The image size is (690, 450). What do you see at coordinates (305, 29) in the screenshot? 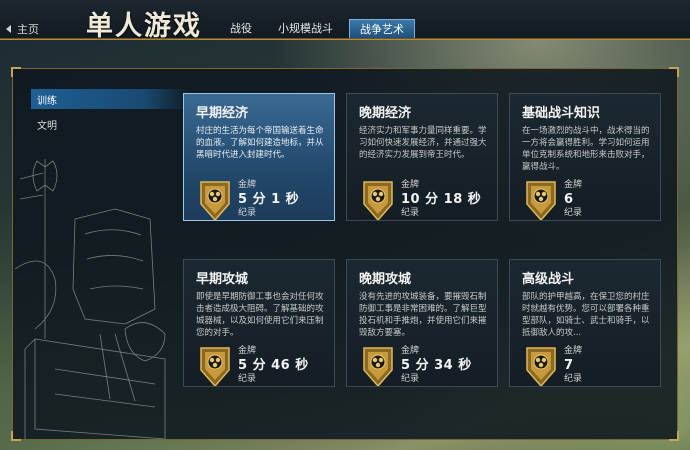
I see `tab-skirmish: 小规模战斗` at bounding box center [305, 29].